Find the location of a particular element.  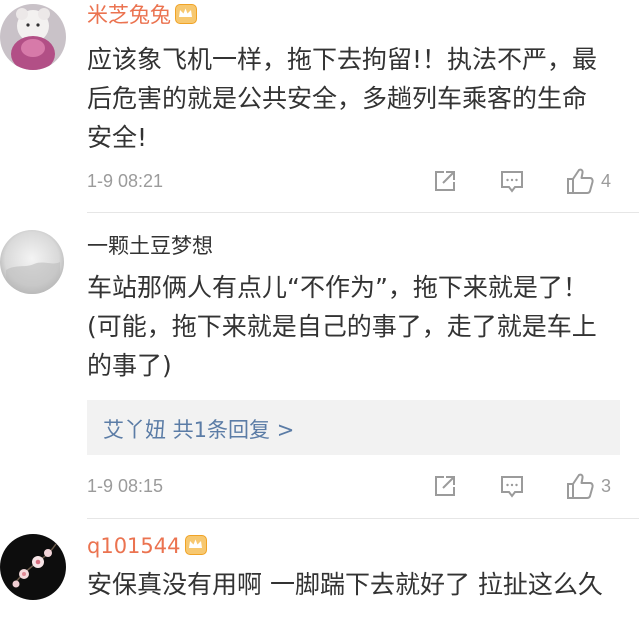

like-count: 3 is located at coordinates (606, 485).